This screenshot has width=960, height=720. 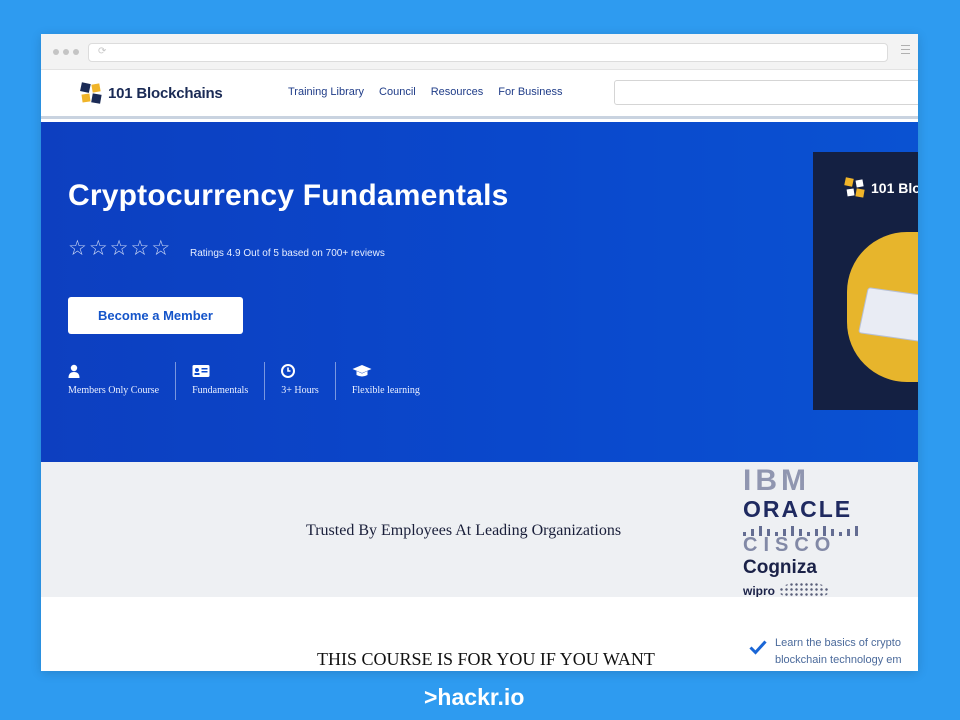 I want to click on feature-members-only: Members Only Course, so click(x=122, y=381).